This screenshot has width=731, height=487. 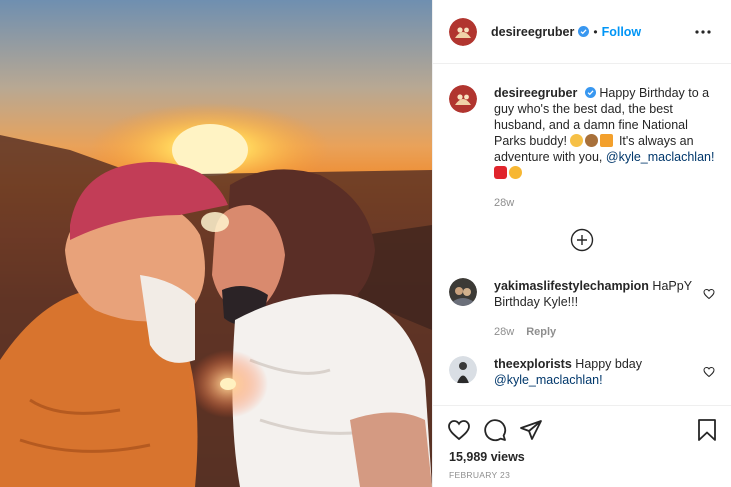 What do you see at coordinates (548, 380) in the screenshot?
I see `comment-mention-link: @kyle_maclachlan!` at bounding box center [548, 380].